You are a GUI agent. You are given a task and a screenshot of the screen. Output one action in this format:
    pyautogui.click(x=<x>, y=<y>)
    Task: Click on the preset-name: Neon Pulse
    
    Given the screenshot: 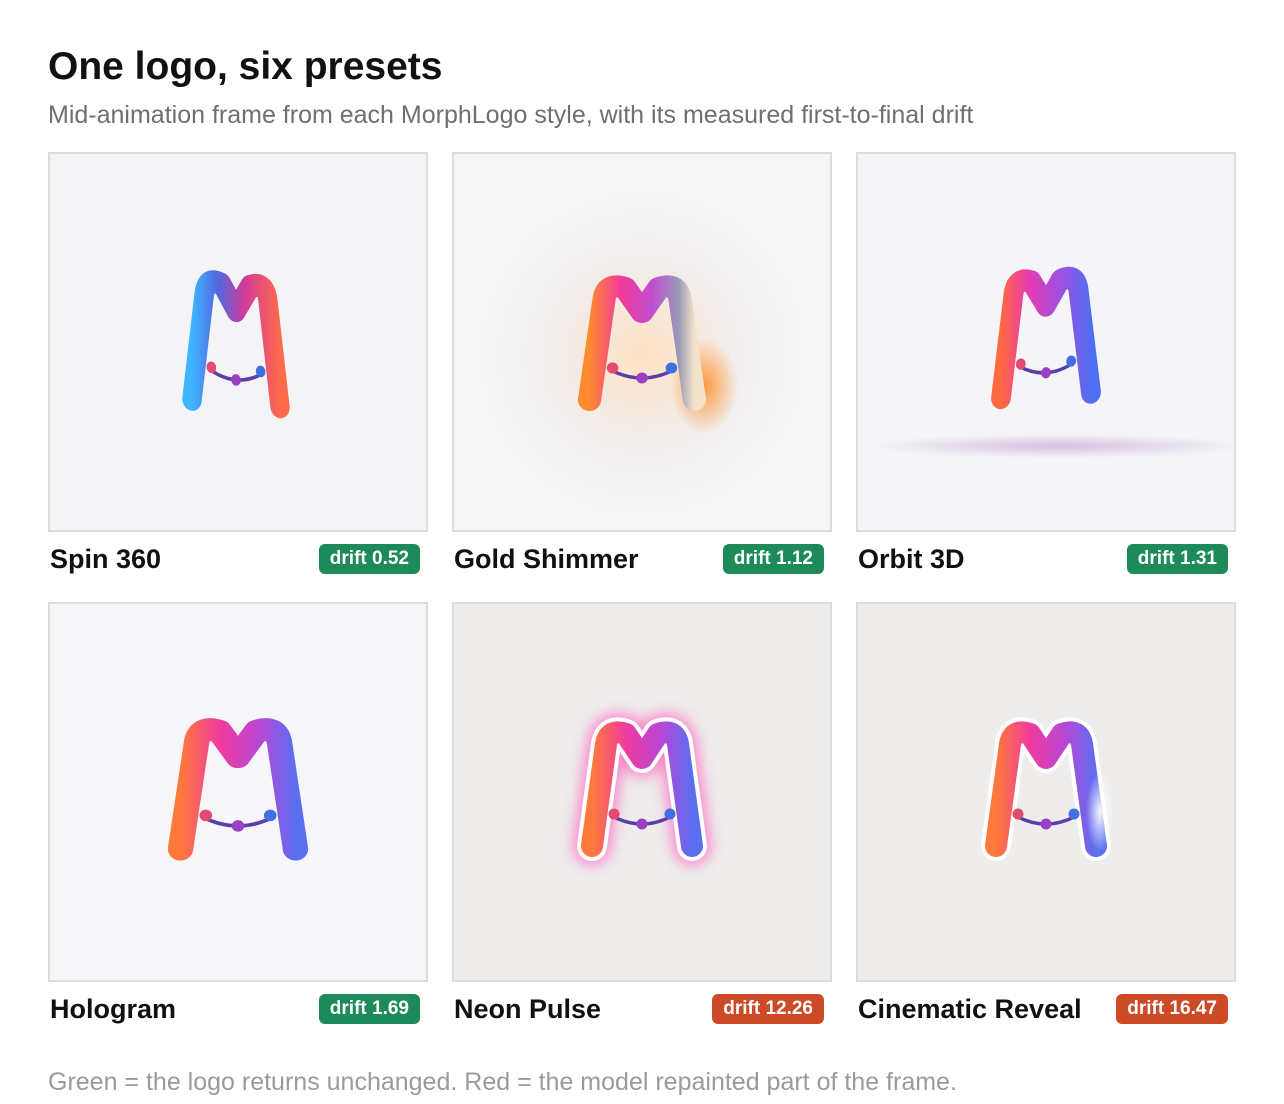 What is the action you would take?
    pyautogui.click(x=528, y=1009)
    